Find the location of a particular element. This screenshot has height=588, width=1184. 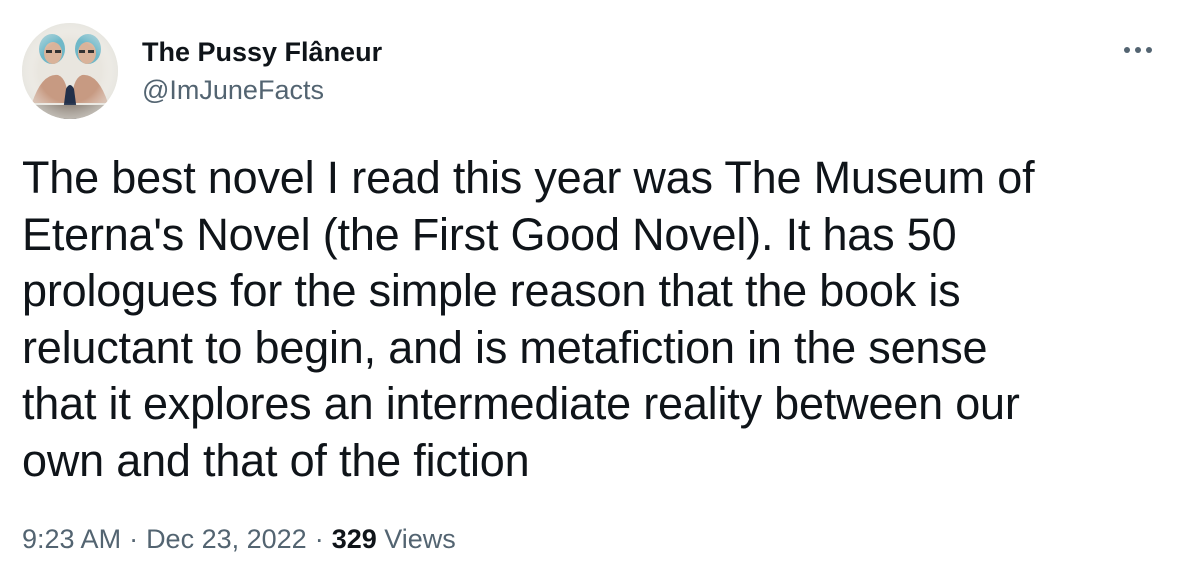

tweet-timestamp-time: 9:23 AM is located at coordinates (71, 539).